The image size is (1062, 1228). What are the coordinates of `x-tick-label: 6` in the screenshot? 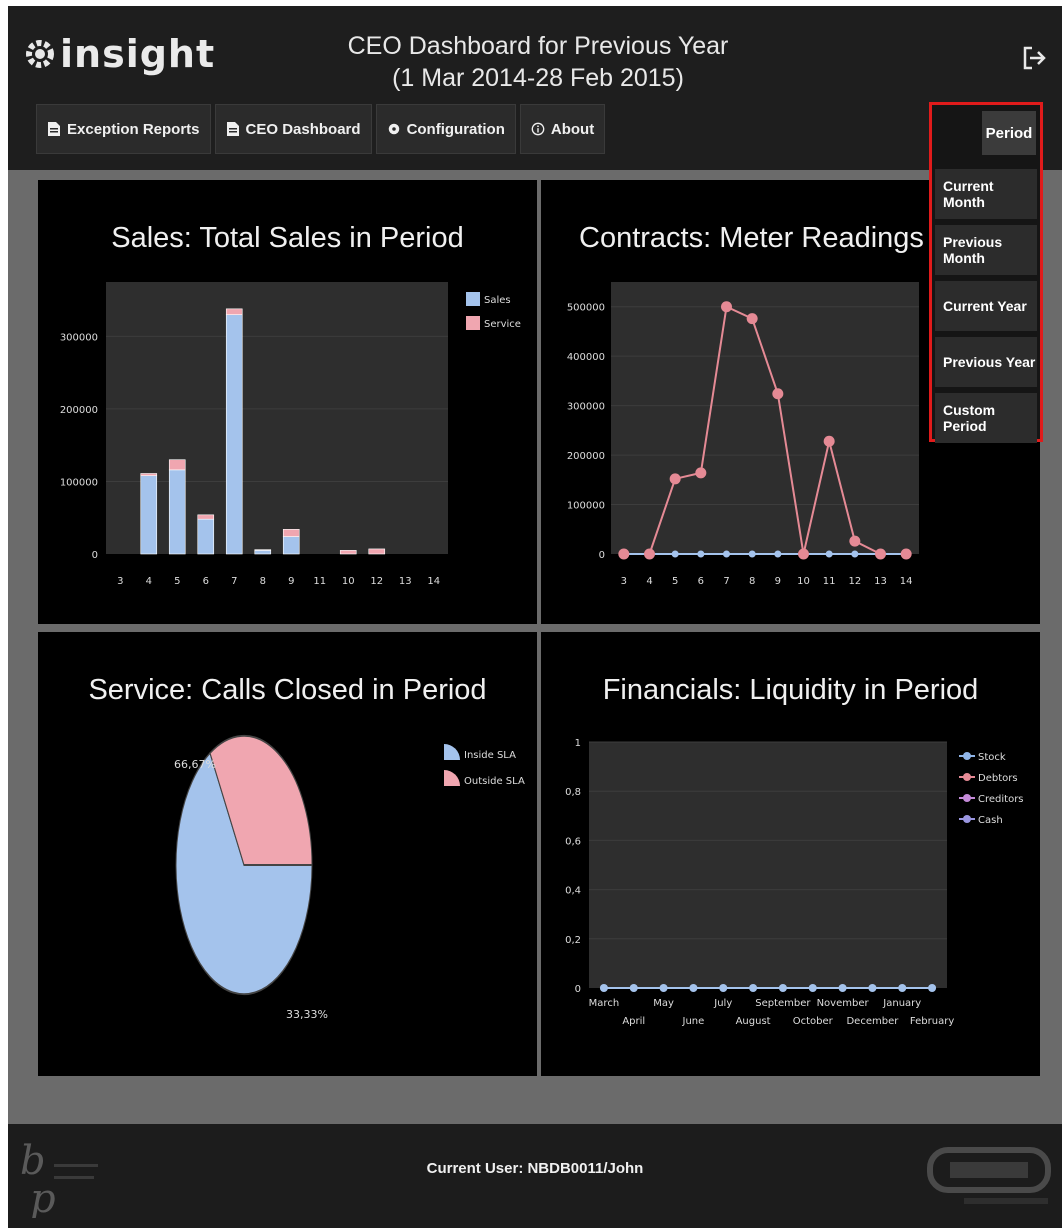 It's located at (701, 581).